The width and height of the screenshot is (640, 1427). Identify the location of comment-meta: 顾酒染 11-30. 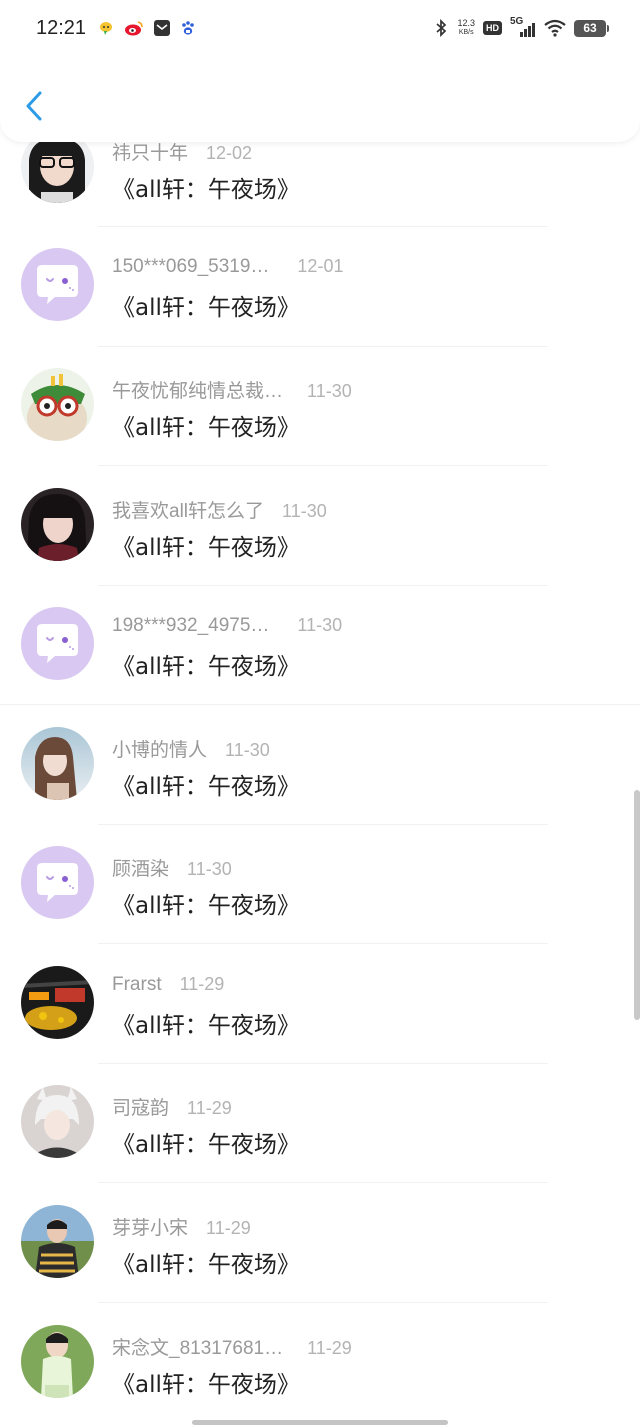
(172, 867).